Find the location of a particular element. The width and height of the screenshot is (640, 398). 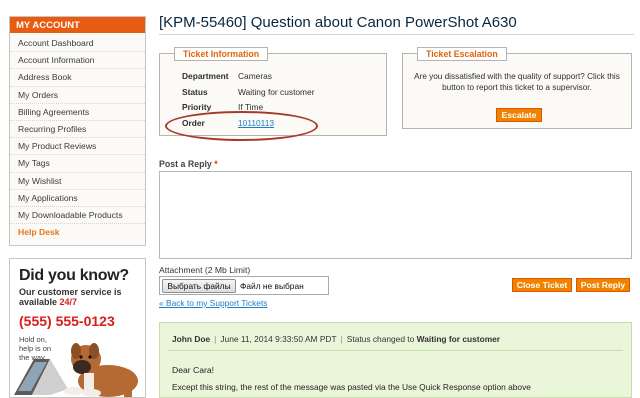

banner-line-1: Our customer service is is located at coordinates (70, 292).